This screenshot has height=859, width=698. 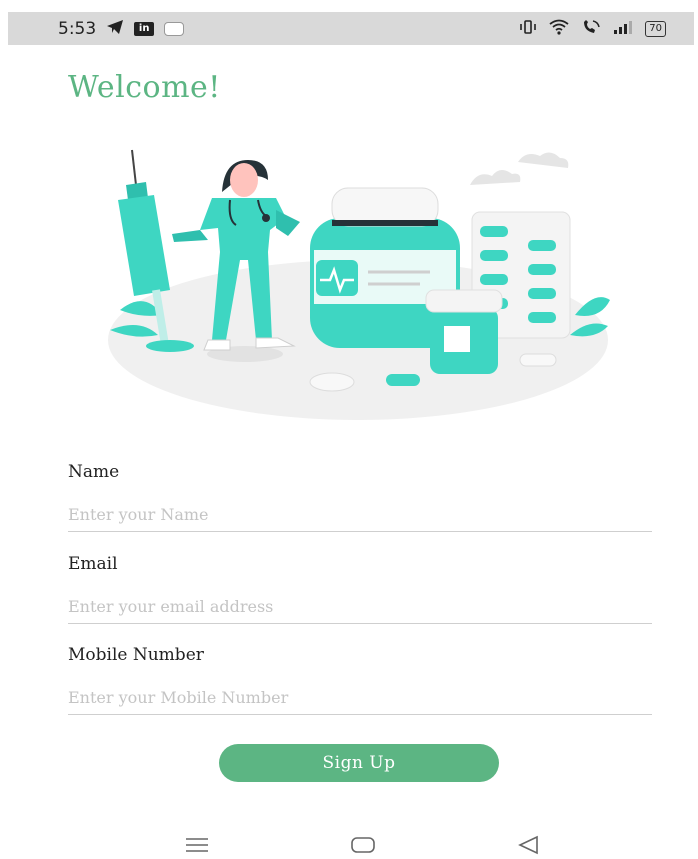 I want to click on email-label: Email, so click(x=93, y=564).